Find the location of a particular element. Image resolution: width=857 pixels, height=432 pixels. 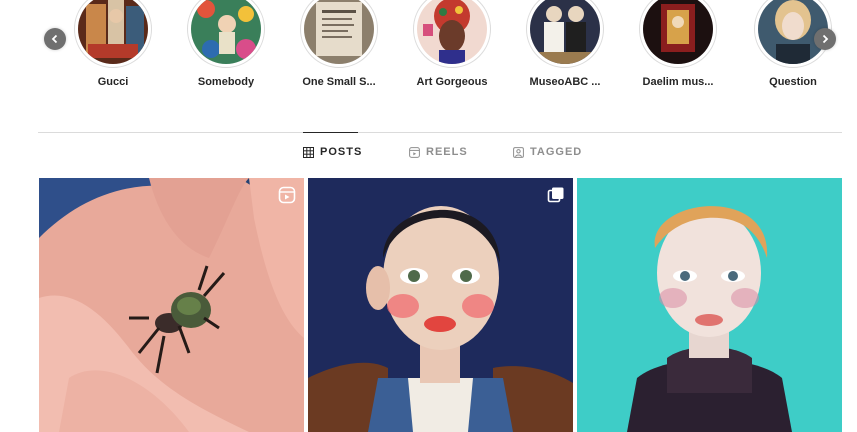

tagged-icon is located at coordinates (518, 152).